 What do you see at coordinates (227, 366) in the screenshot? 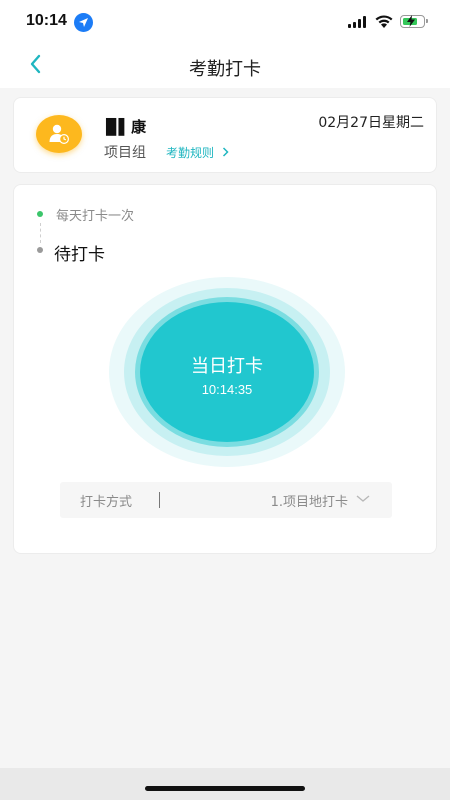
I see `punch-in-label: 当日打卡` at bounding box center [227, 366].